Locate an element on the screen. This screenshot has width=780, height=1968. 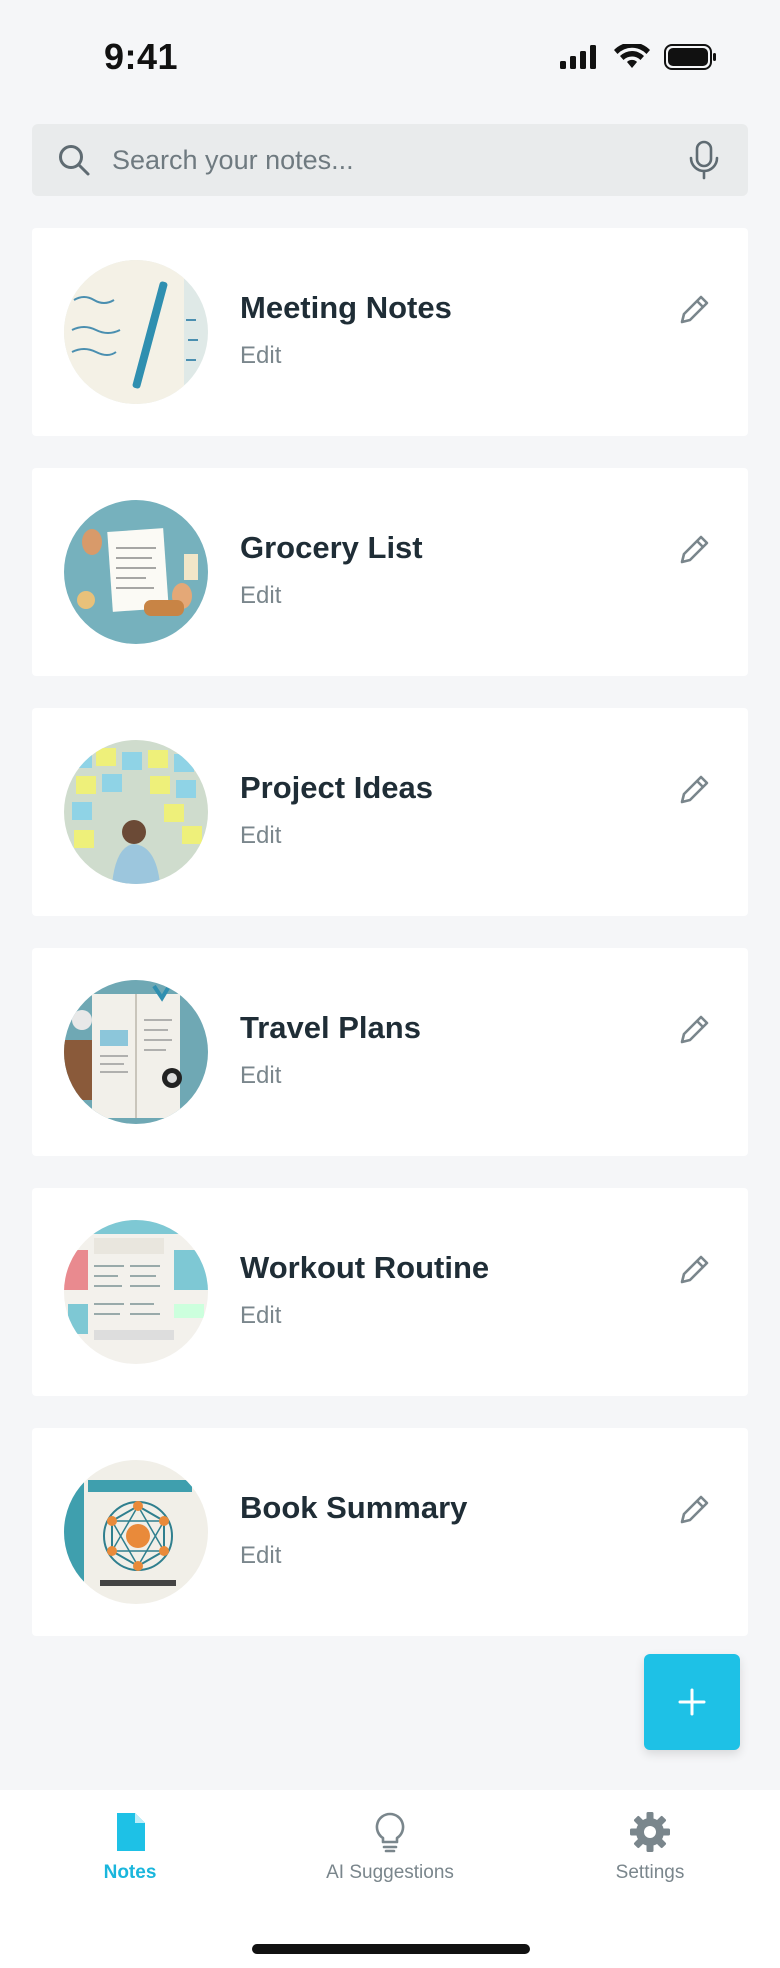
note-card-meeting-notes: Meeting Notes Edit is located at coordinates (390, 332).